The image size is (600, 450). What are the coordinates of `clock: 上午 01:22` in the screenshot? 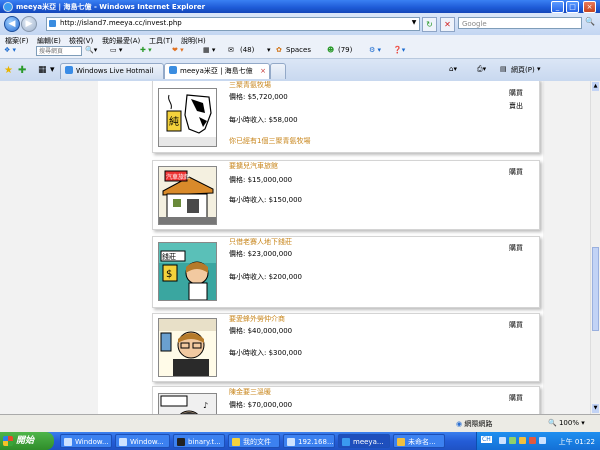 It's located at (577, 442).